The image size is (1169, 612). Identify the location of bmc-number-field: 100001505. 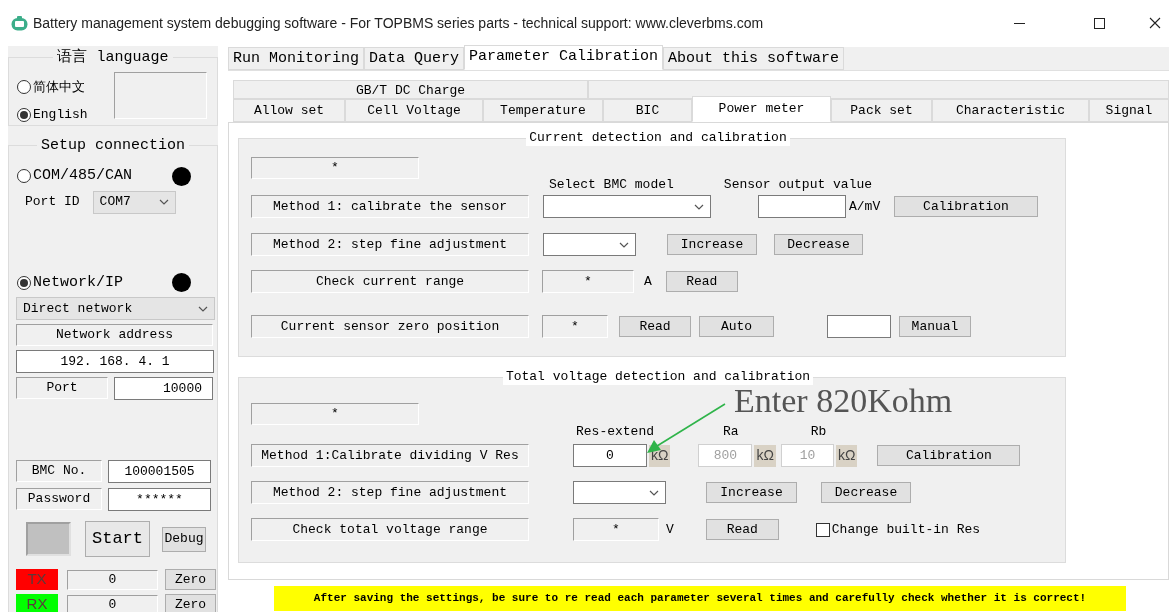
(159, 471).